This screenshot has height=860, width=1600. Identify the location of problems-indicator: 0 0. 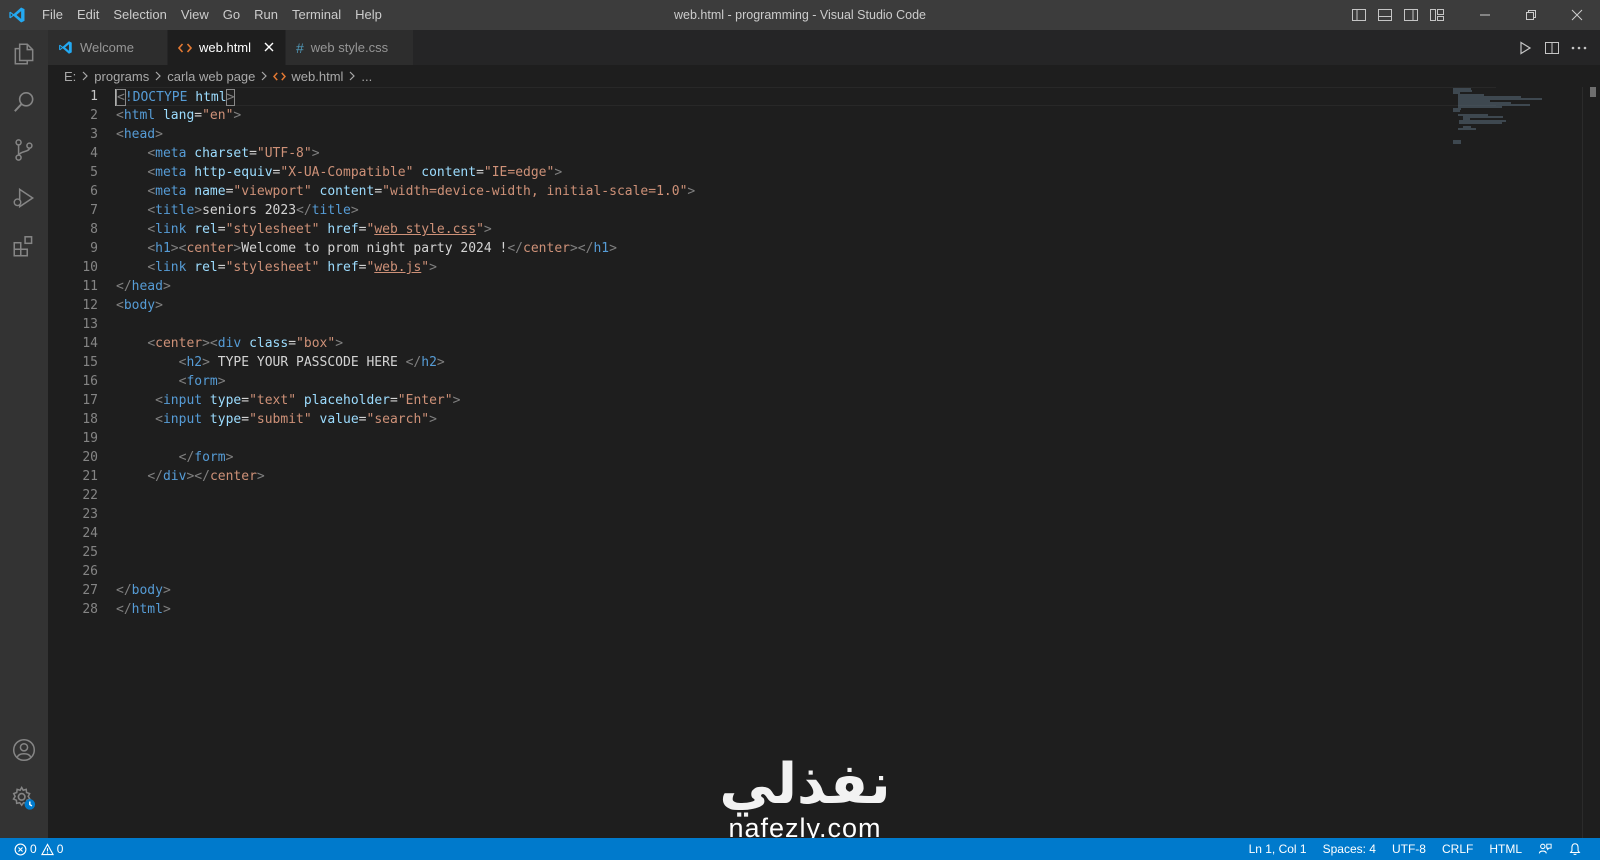
(31, 849).